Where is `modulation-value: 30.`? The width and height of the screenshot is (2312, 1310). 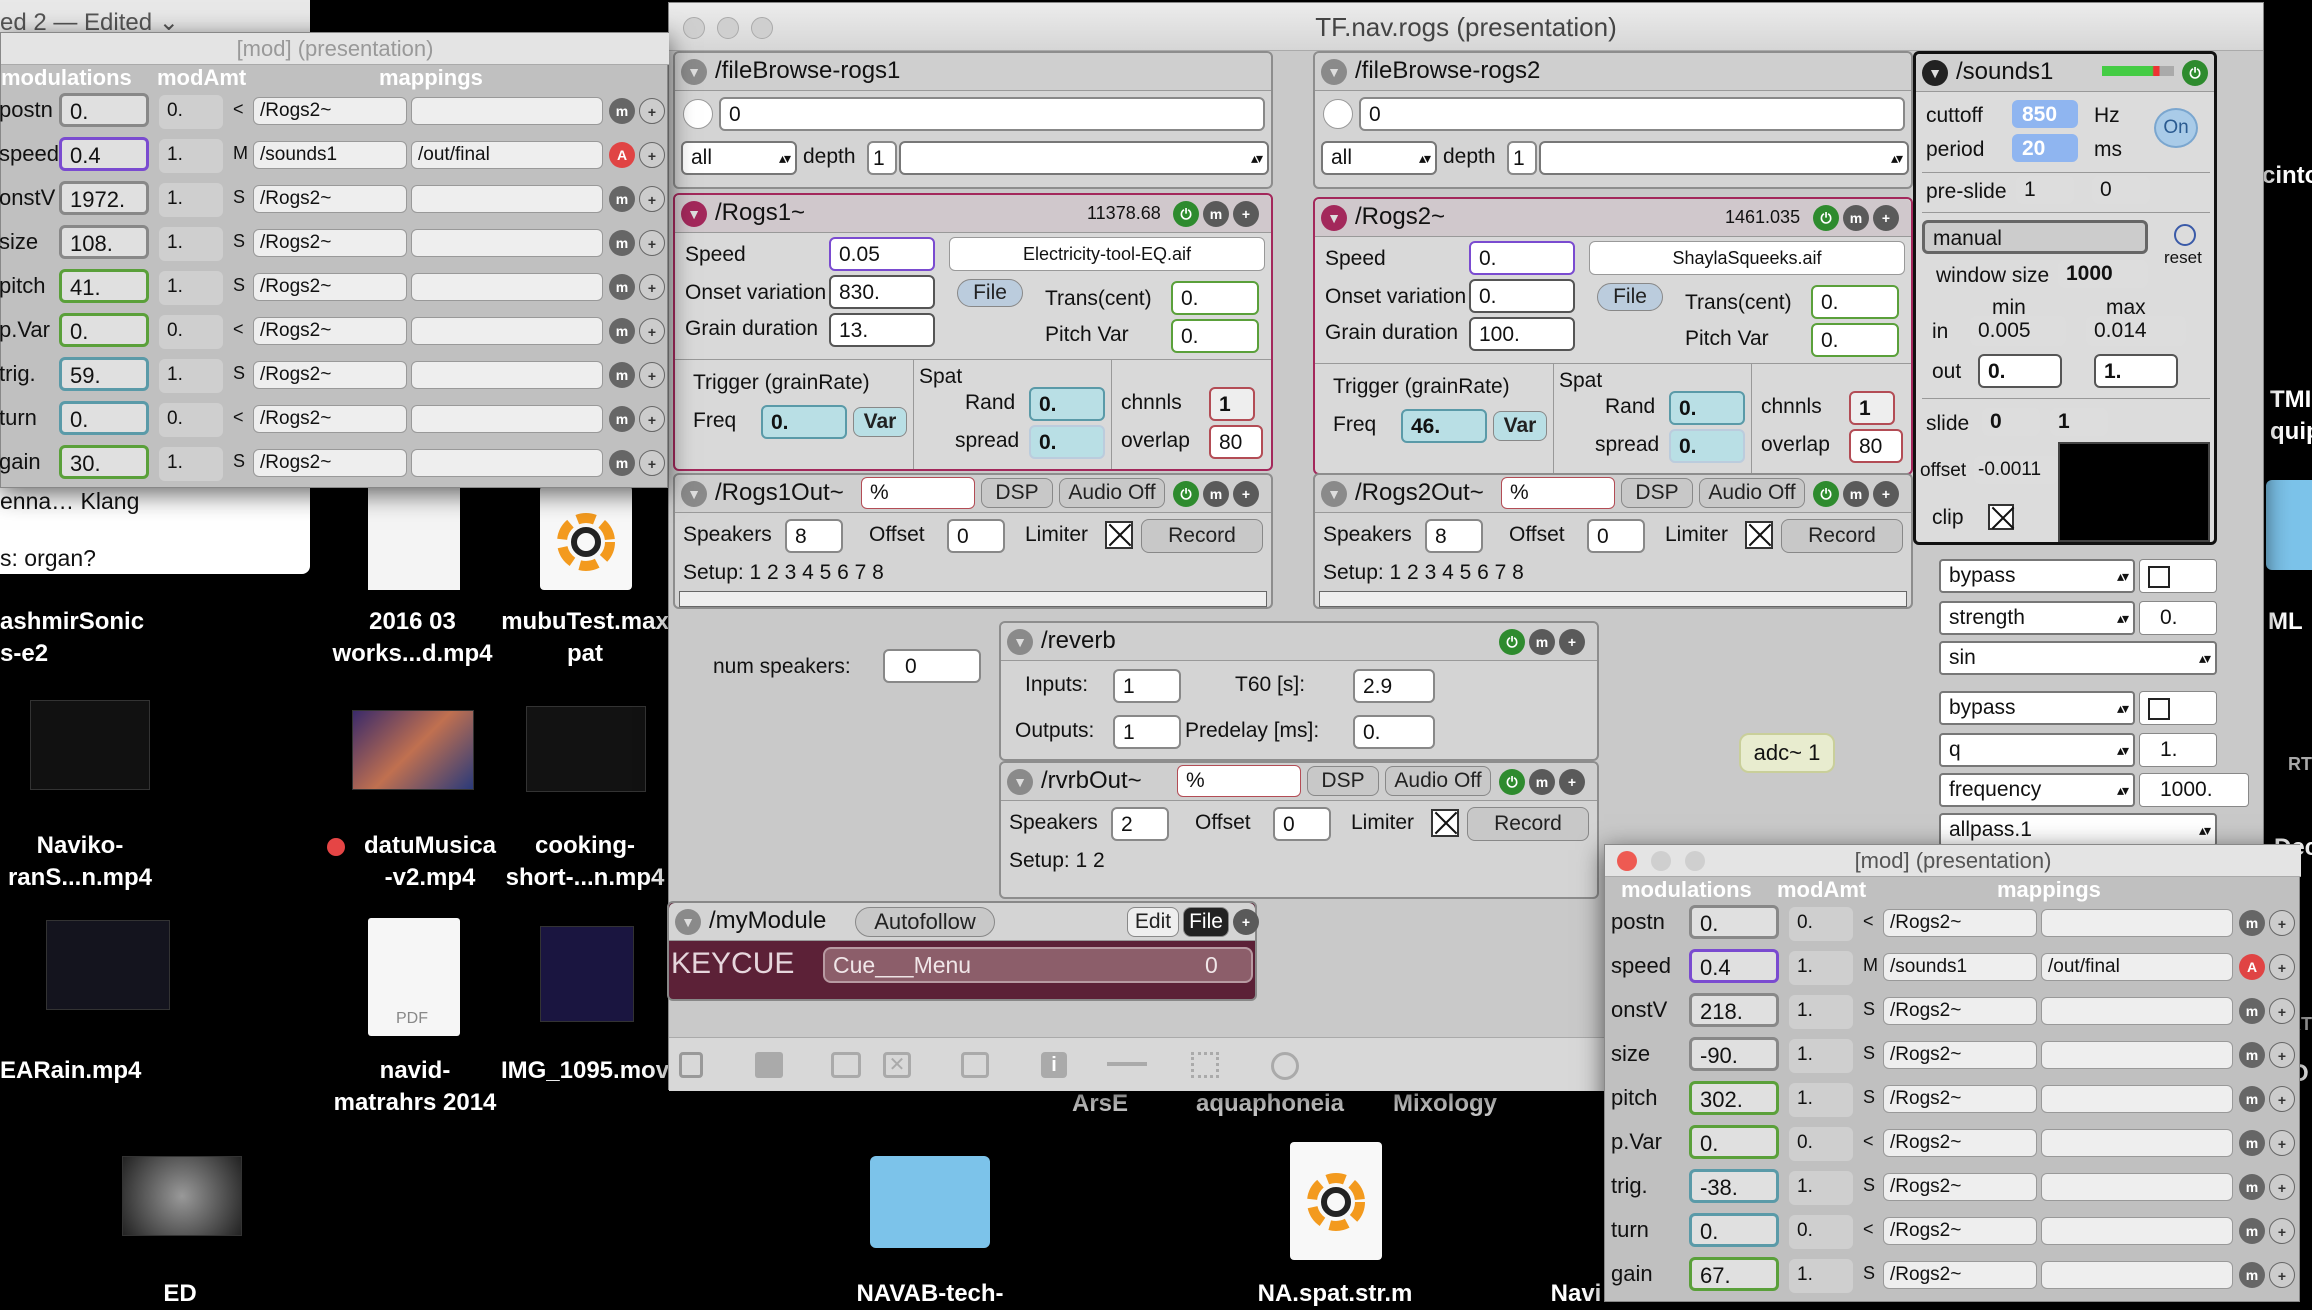
modulation-value: 30. is located at coordinates (104, 462).